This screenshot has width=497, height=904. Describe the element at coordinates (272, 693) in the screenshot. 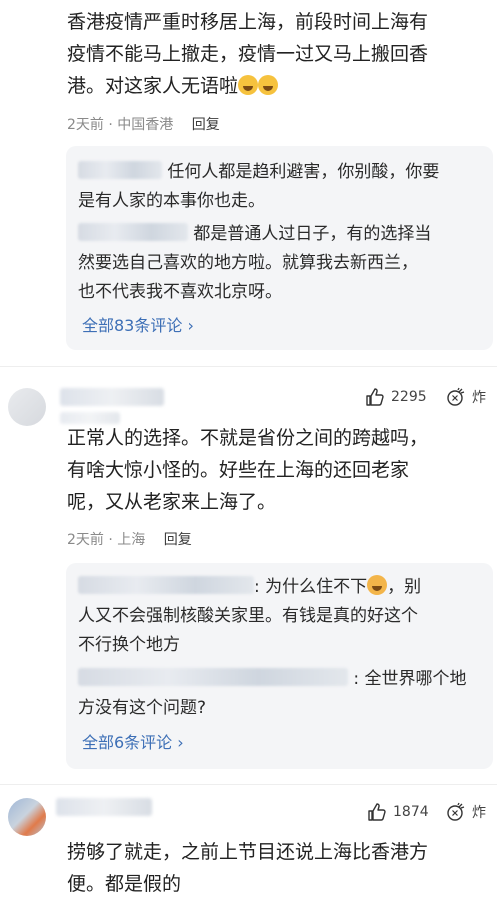

I see `reply-item: : 全世界哪个地 方没有这个问题?` at that location.